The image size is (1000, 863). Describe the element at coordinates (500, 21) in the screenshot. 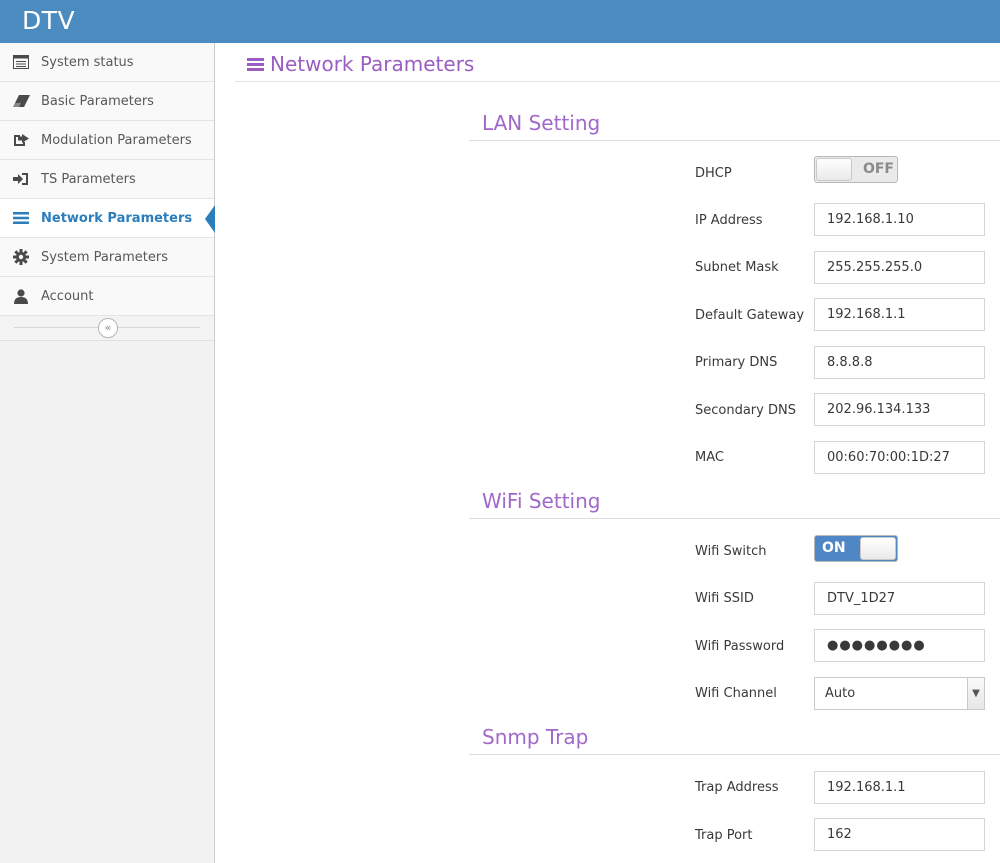

I see `top-bar: DTV` at that location.